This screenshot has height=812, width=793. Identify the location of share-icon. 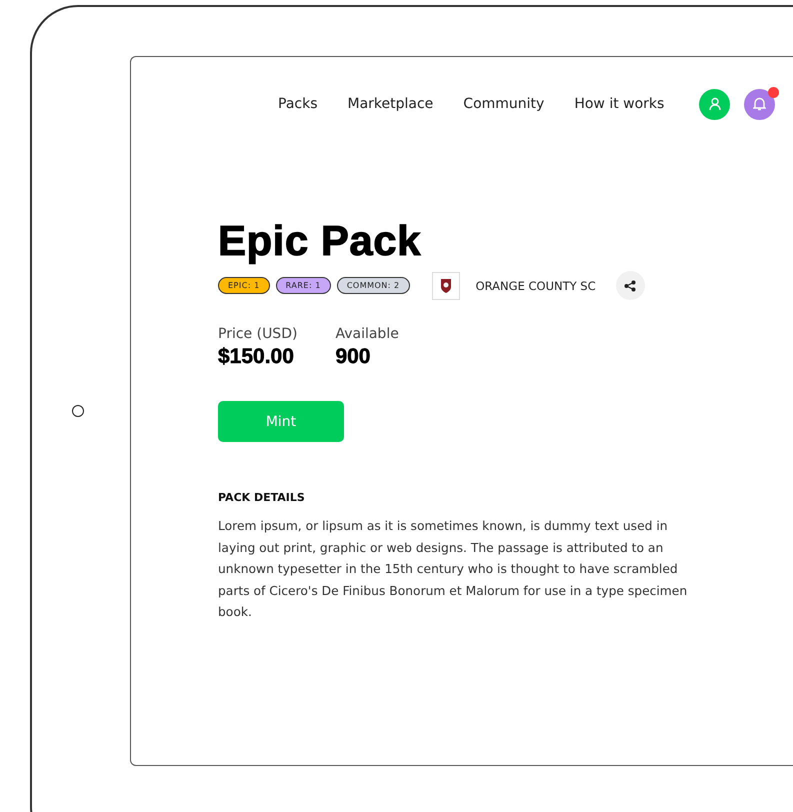
(630, 286).